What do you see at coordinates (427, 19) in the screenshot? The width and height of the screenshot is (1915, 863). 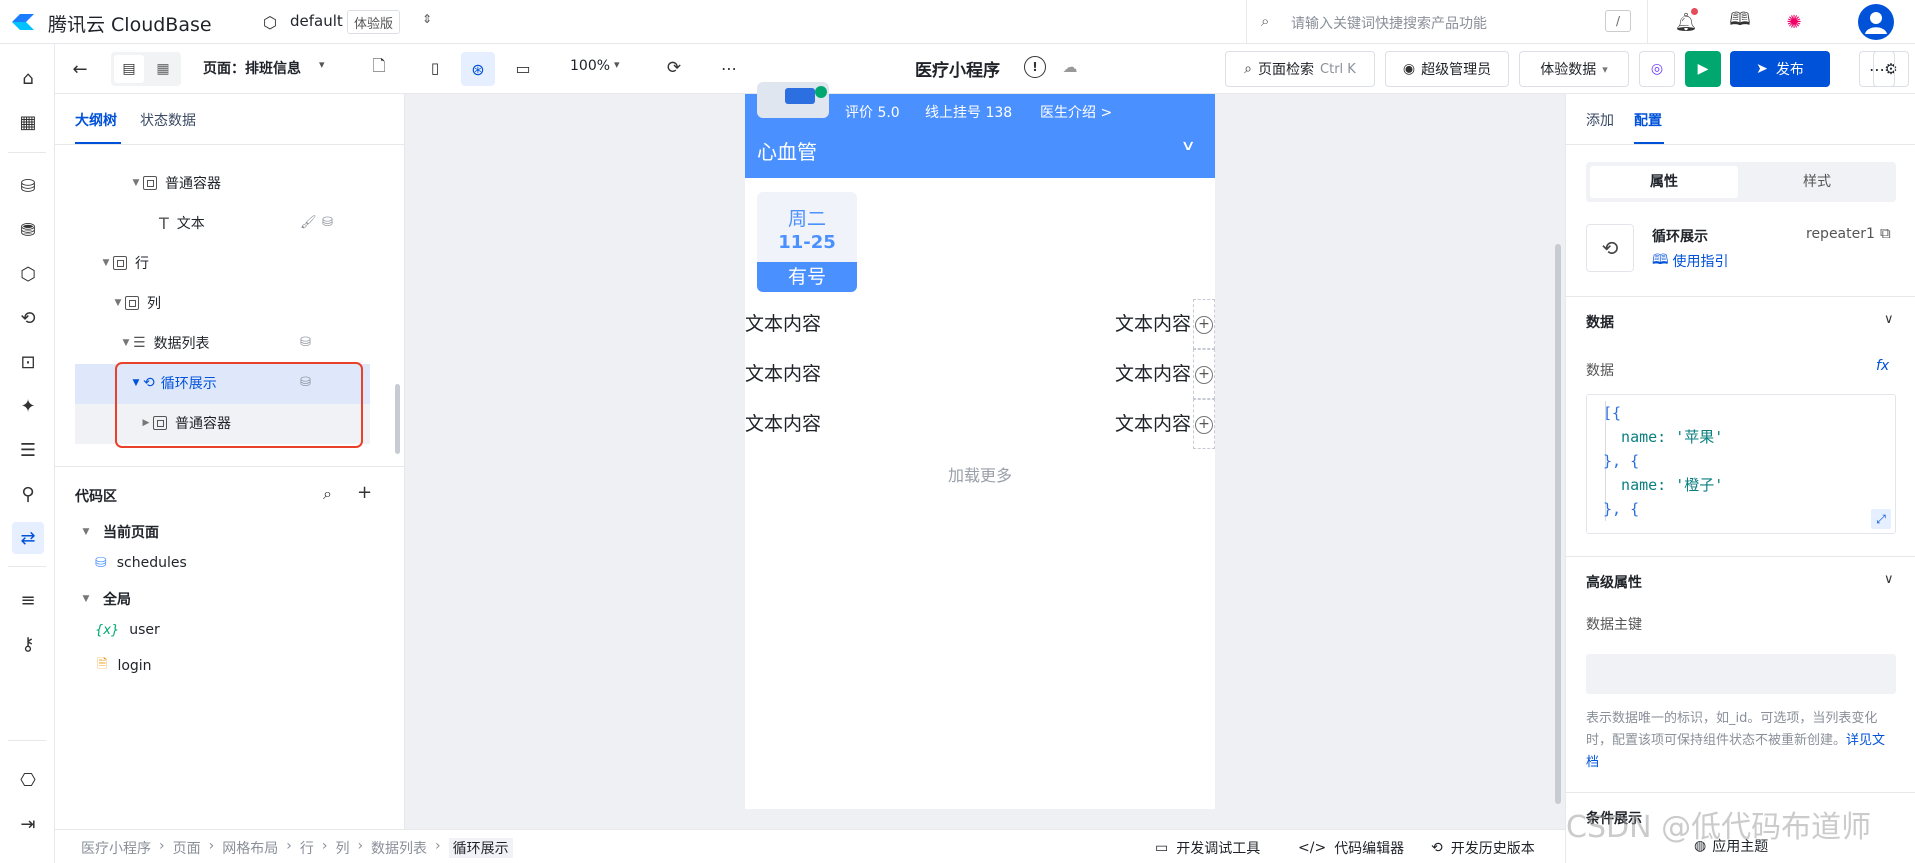 I see `env-switch-icon: ⇕` at bounding box center [427, 19].